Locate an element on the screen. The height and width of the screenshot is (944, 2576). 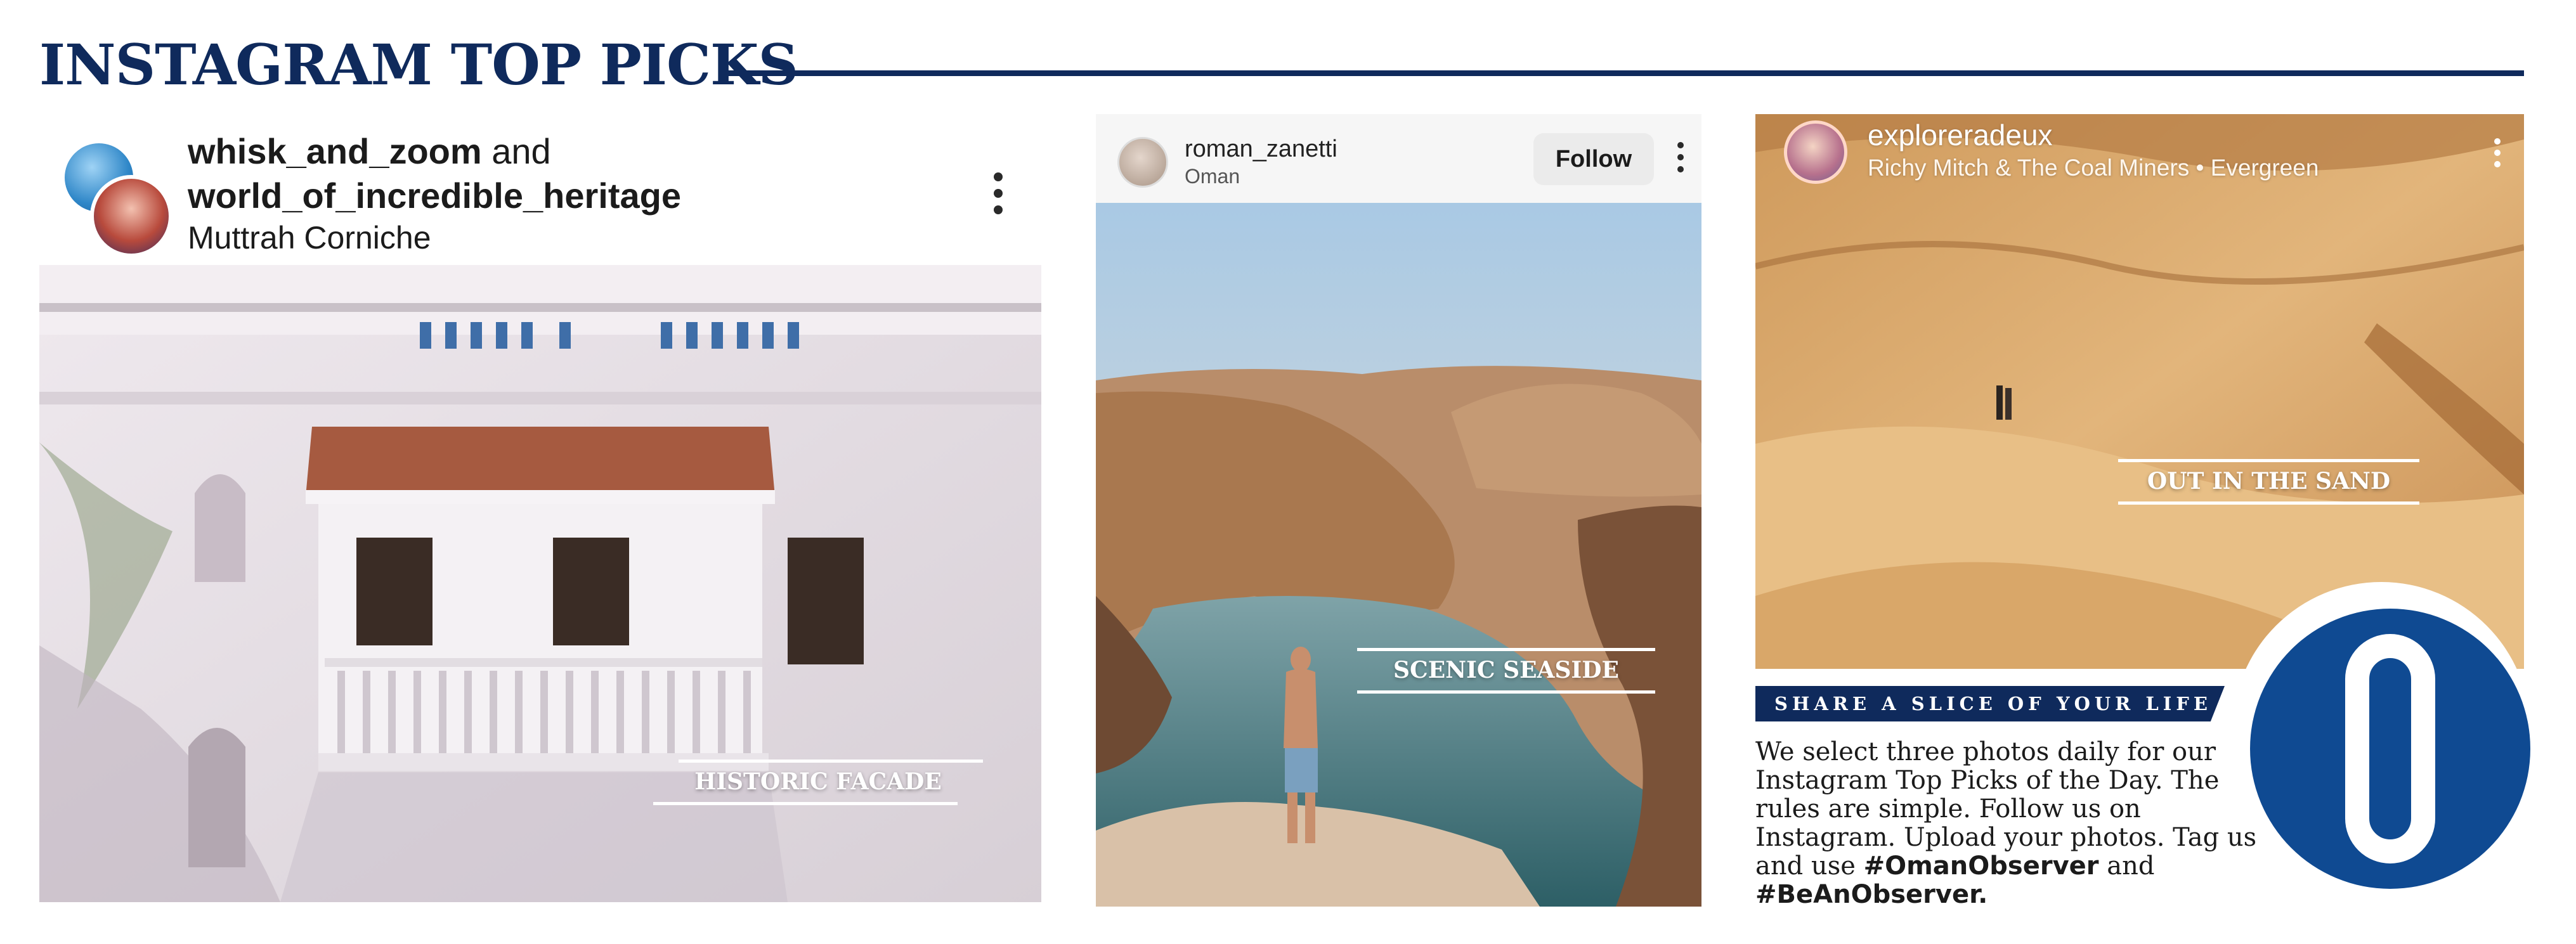
follow-button: Follow is located at coordinates (1594, 159).